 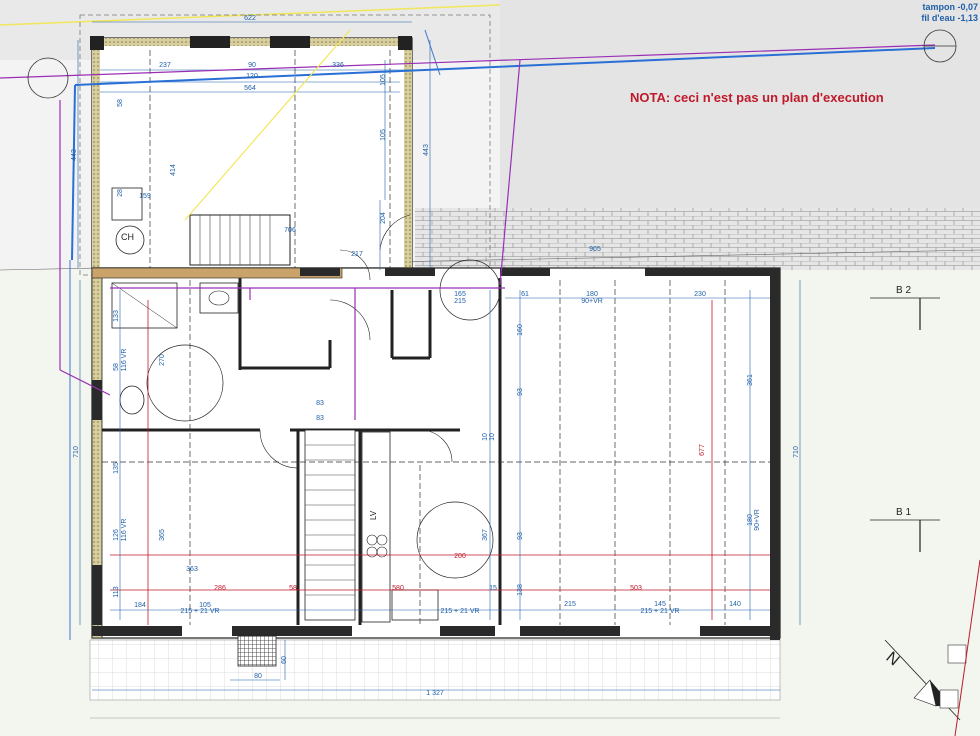 I want to click on dimension-label-51: 215, so click(x=570, y=604).